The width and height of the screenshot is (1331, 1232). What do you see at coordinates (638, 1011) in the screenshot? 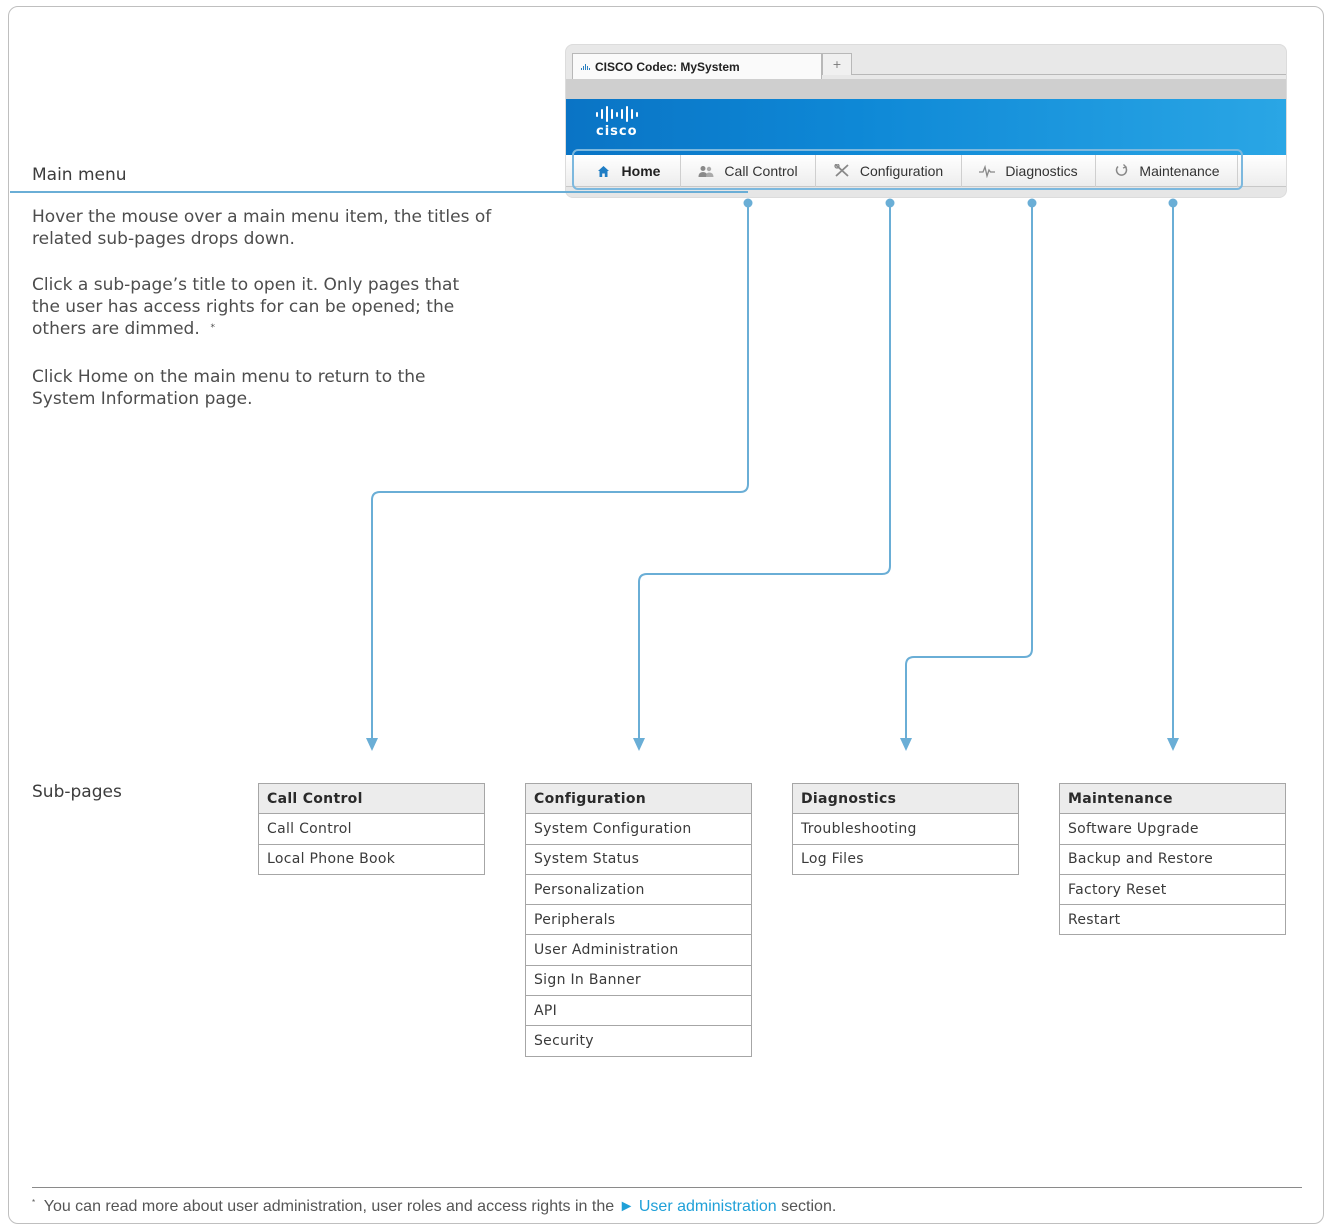
I see `sub-page-item: API` at bounding box center [638, 1011].